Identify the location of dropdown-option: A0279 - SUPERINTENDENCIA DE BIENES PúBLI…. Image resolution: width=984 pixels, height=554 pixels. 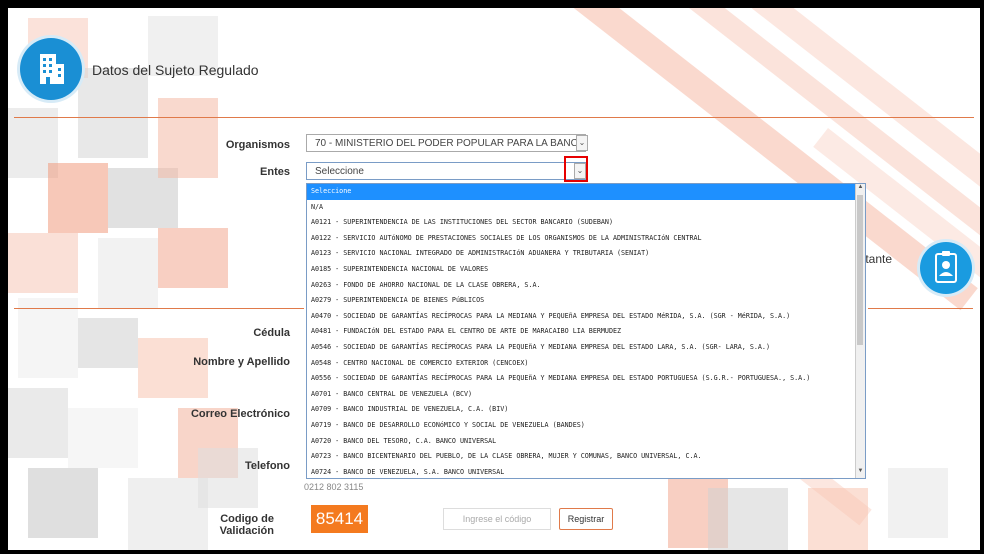
(586, 301).